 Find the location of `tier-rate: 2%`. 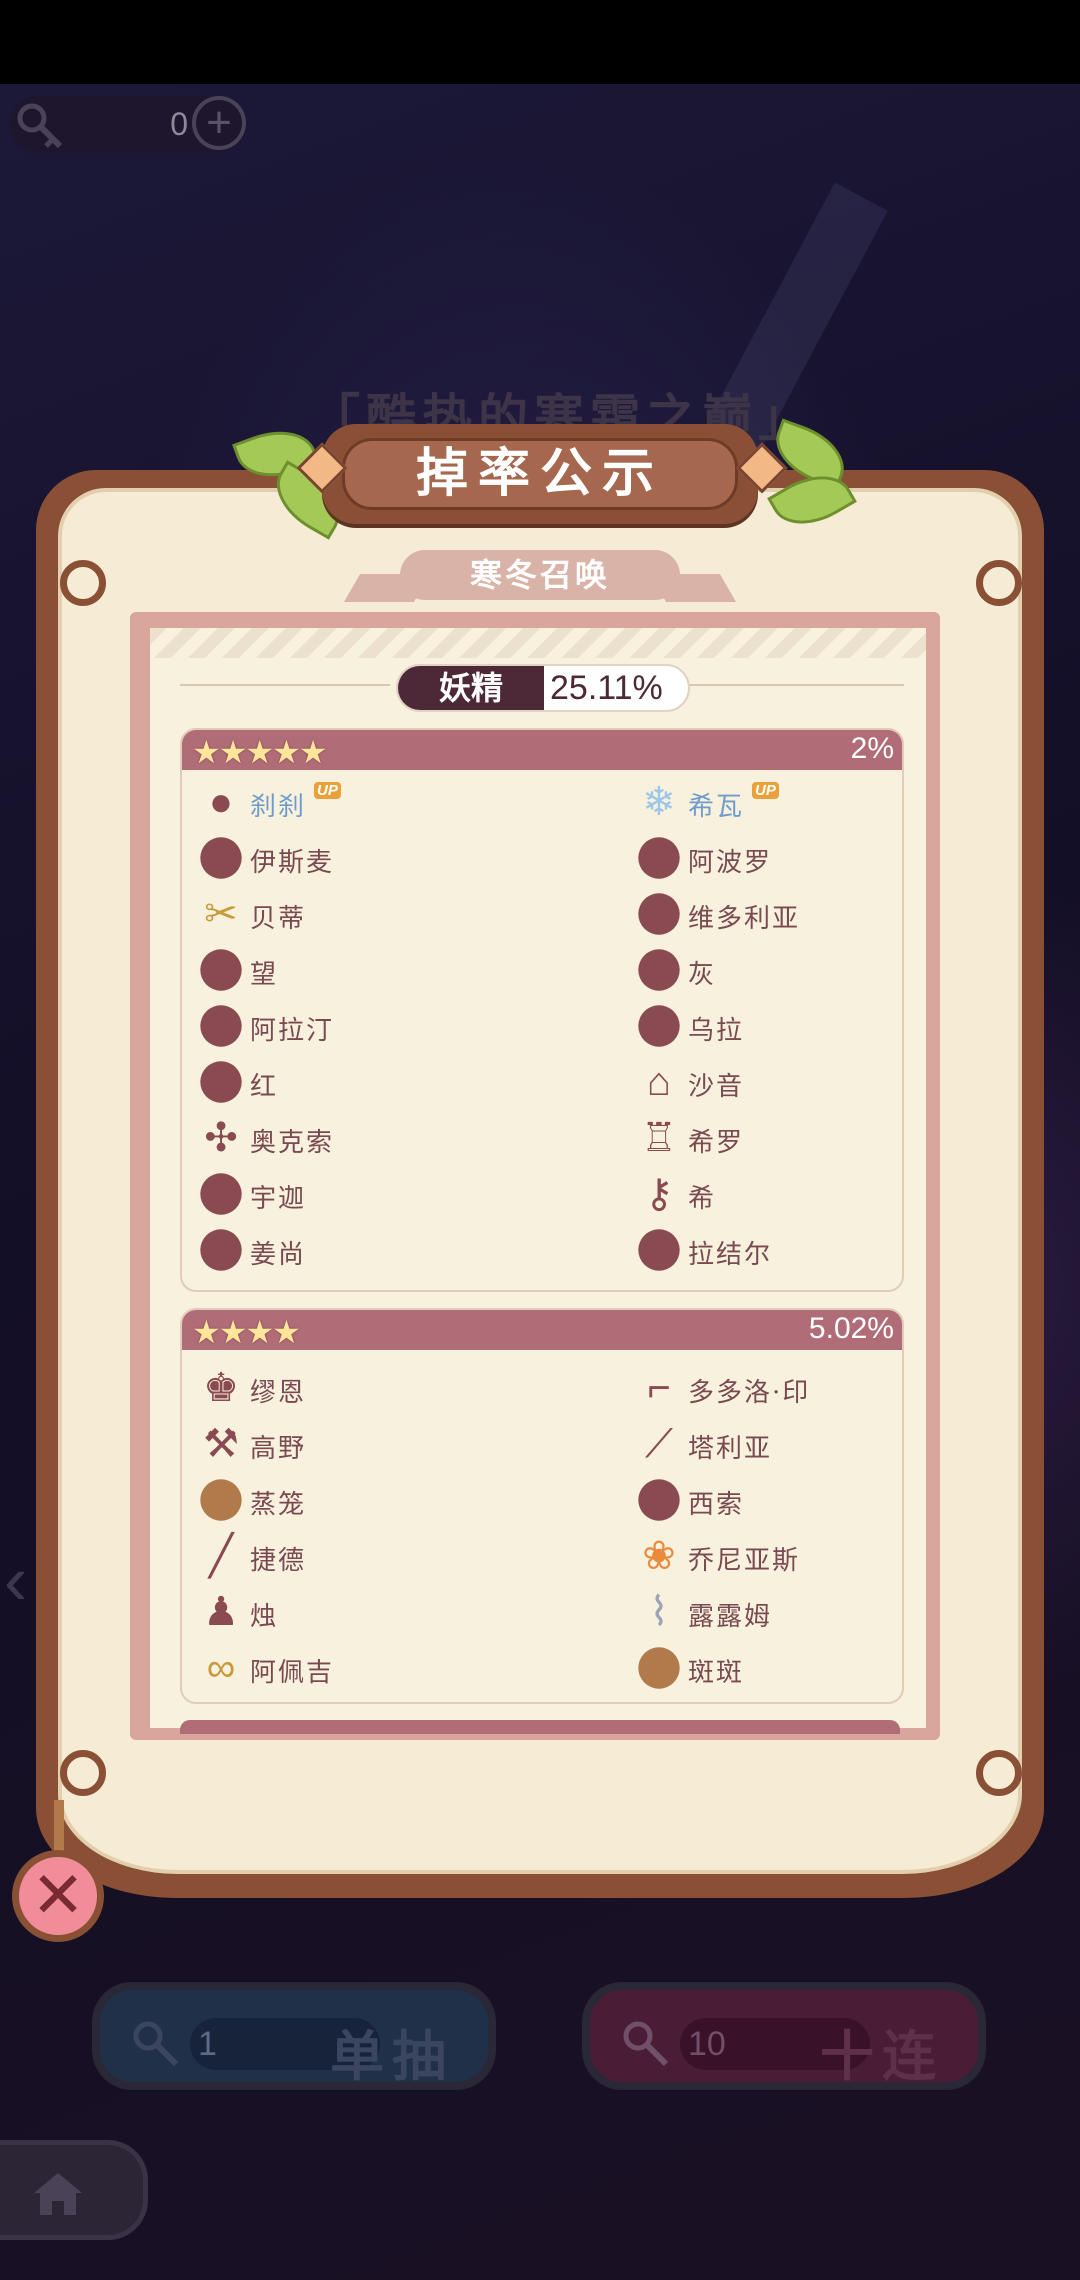

tier-rate: 2% is located at coordinates (872, 748).